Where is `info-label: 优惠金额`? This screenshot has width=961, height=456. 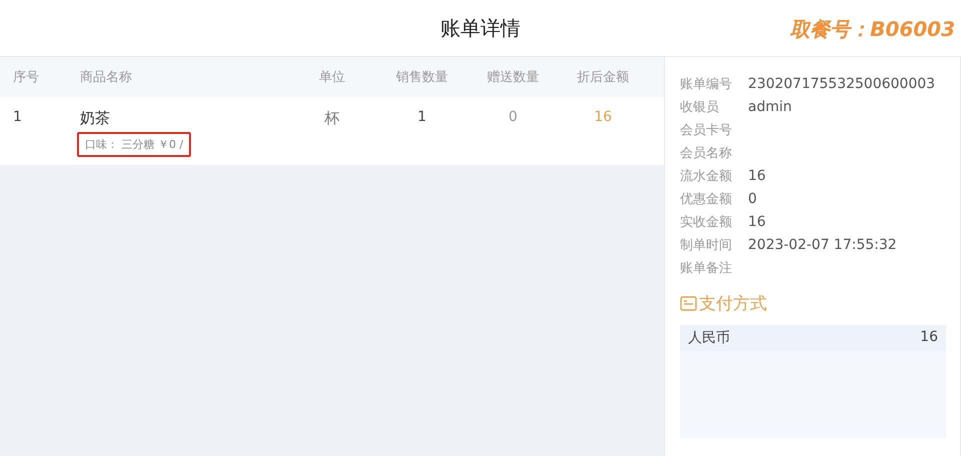 info-label: 优惠金额 is located at coordinates (706, 200).